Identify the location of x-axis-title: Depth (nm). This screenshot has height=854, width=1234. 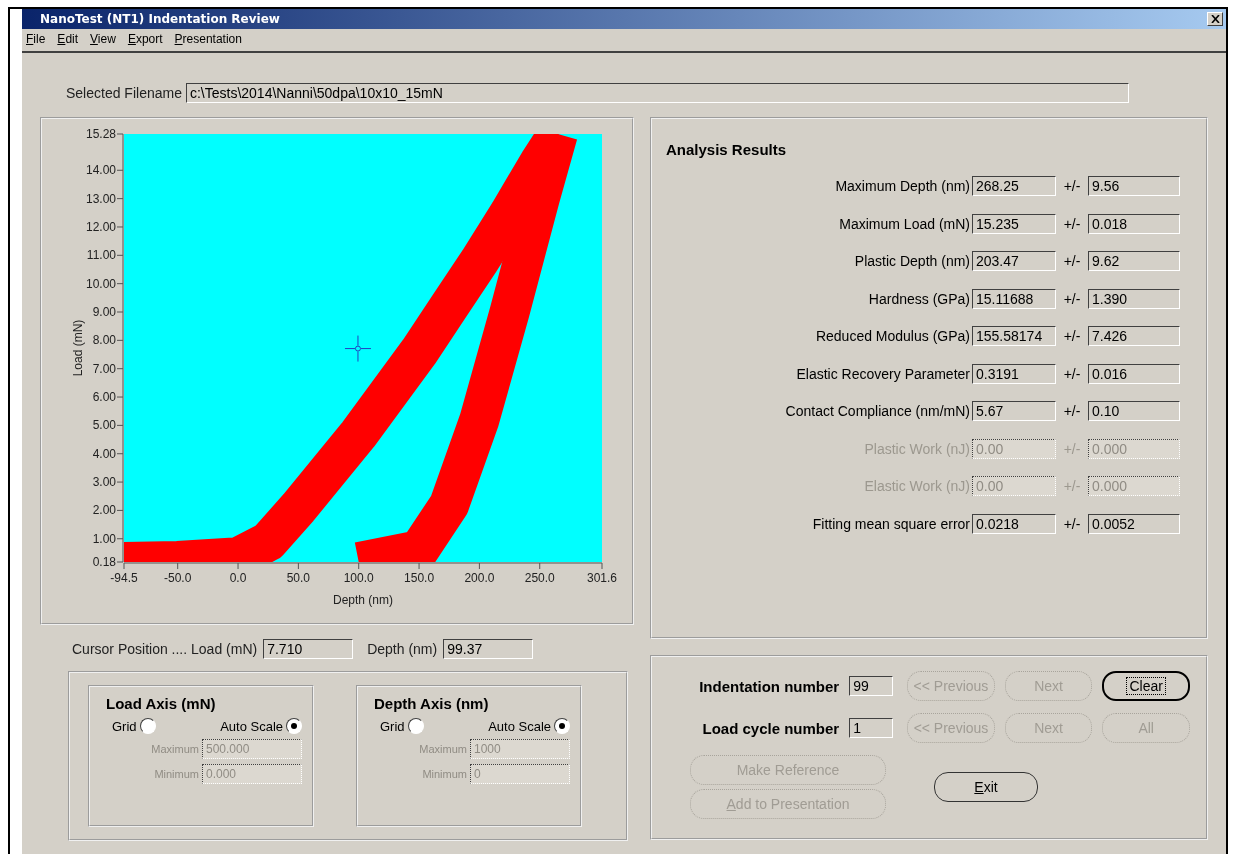
(363, 600).